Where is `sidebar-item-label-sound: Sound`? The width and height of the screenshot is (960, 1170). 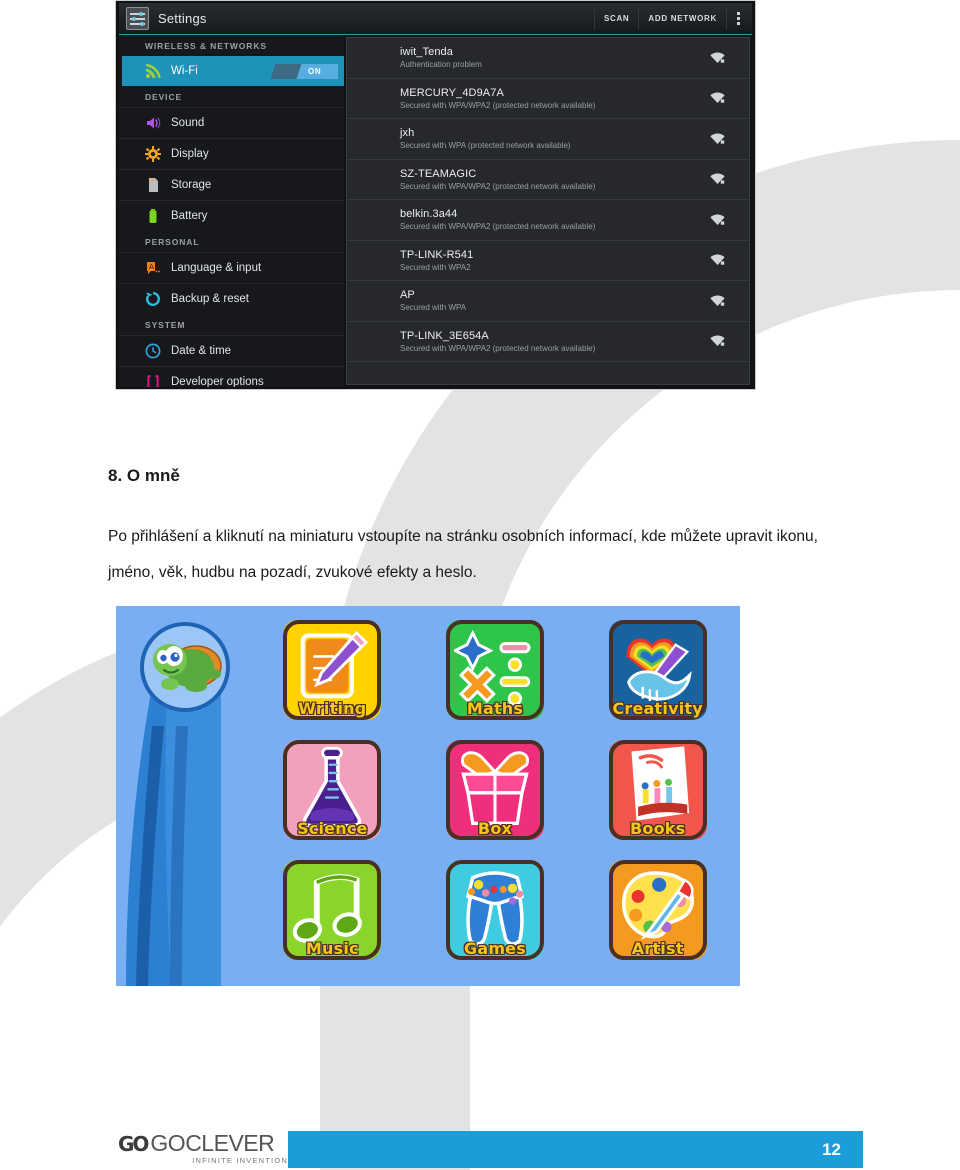 sidebar-item-label-sound: Sound is located at coordinates (188, 123).